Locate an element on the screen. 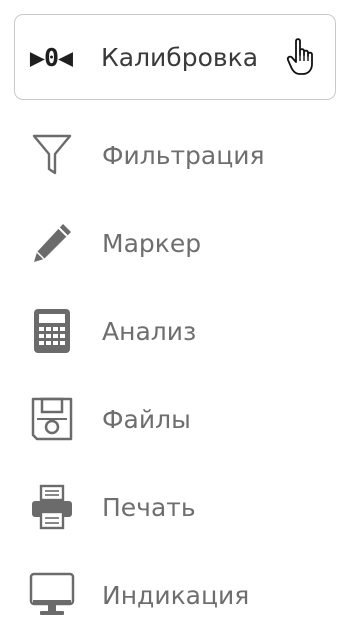 The height and width of the screenshot is (640, 341). pencil-icon is located at coordinates (52, 243).